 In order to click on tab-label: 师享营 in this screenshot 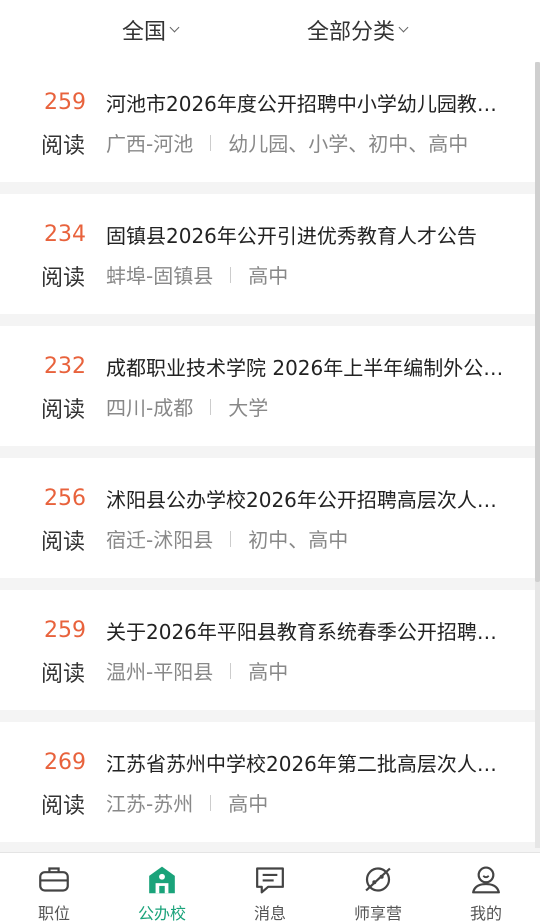, I will do `click(377, 913)`.